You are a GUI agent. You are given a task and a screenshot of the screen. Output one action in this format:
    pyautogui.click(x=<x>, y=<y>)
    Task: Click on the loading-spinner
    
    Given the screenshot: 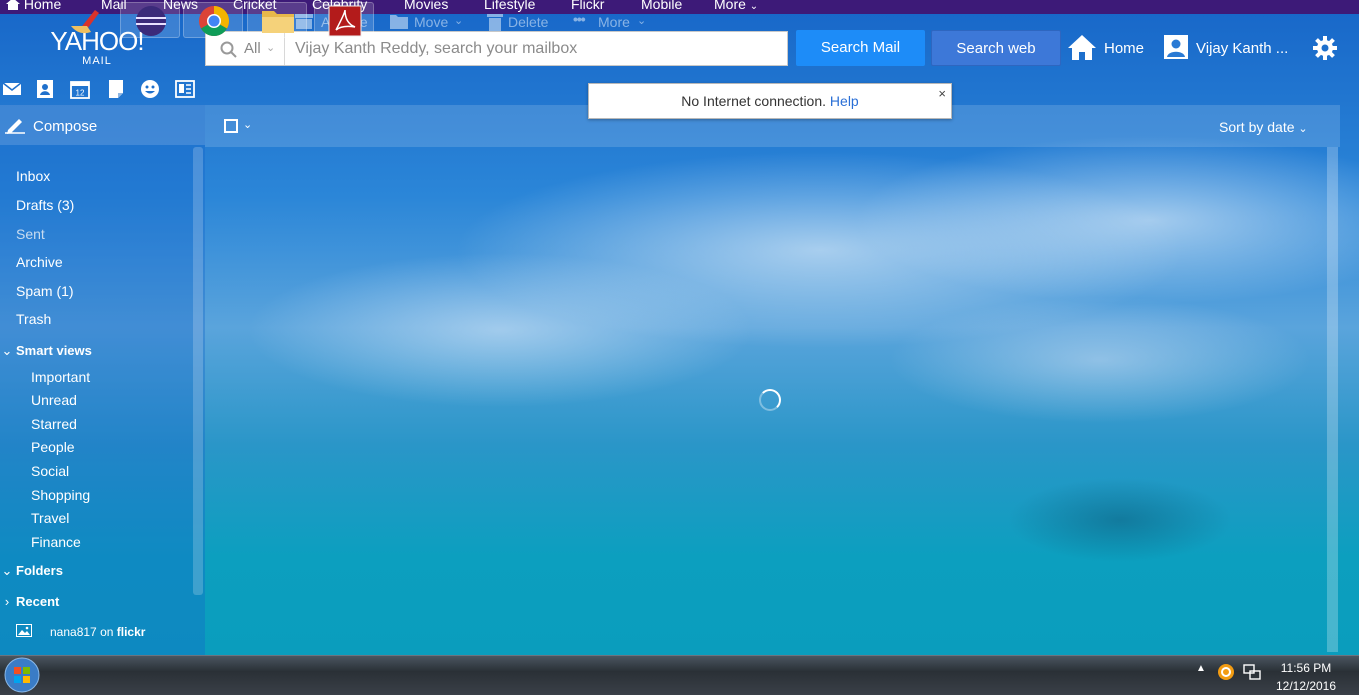 What is the action you would take?
    pyautogui.click(x=770, y=400)
    